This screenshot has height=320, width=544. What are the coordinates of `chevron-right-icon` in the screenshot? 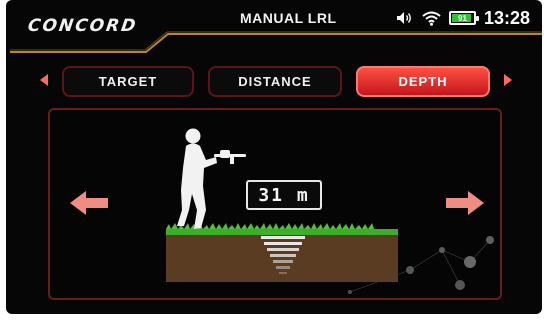 It's located at (508, 80).